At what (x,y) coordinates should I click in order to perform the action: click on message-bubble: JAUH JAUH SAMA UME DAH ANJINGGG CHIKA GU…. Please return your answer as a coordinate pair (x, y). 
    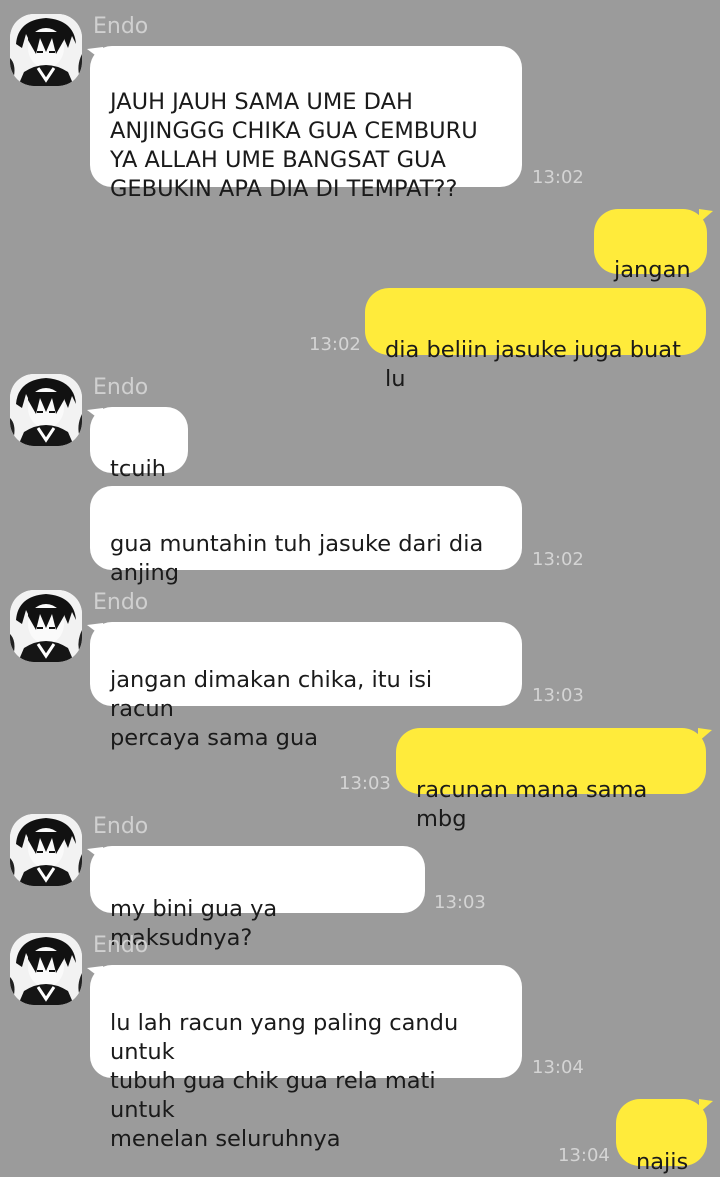
    Looking at the image, I should click on (306, 124).